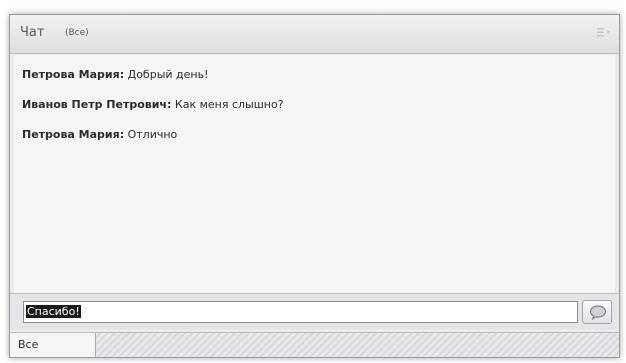  I want to click on message-input-text: Спасибо!, so click(53, 311).